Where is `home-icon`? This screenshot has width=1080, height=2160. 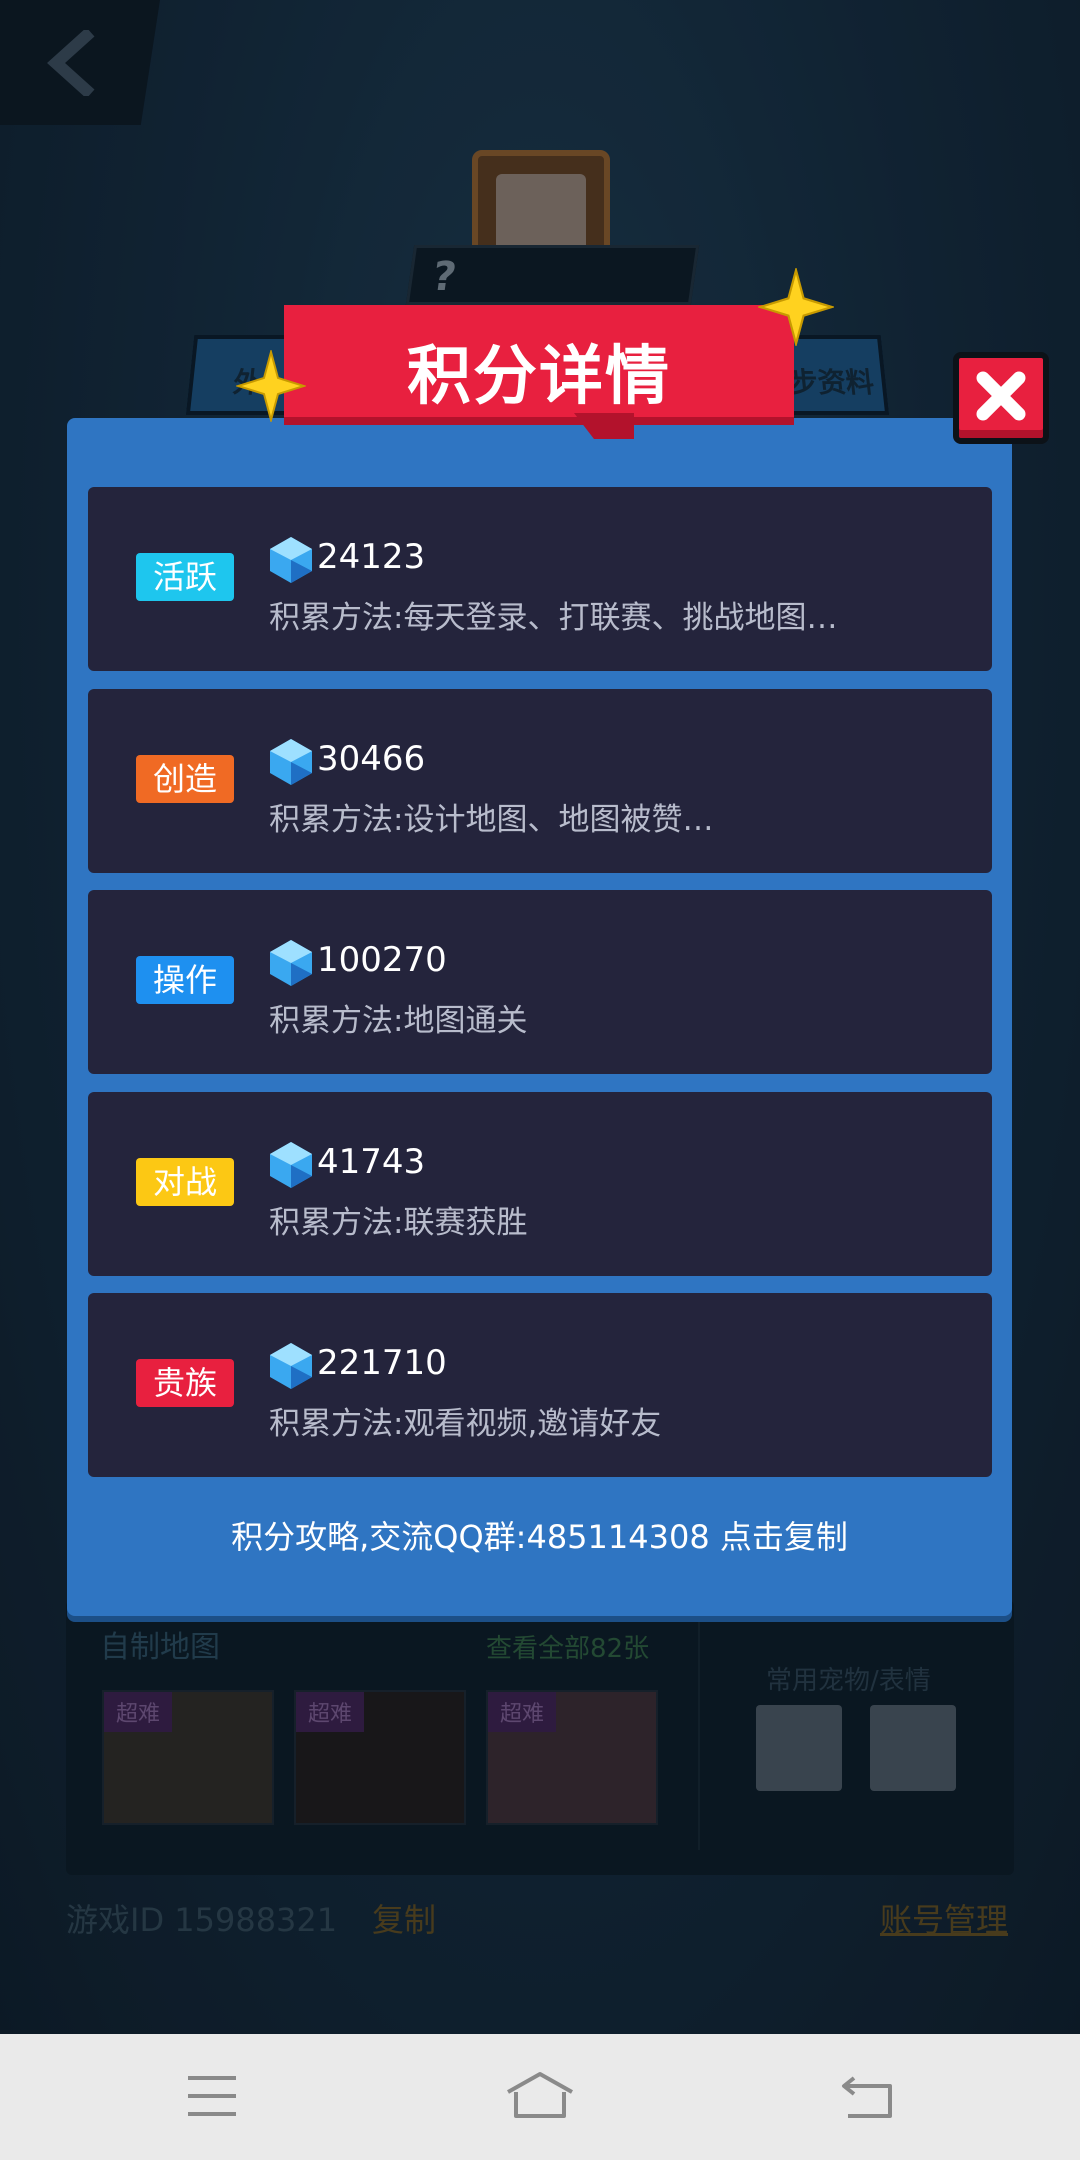
home-icon is located at coordinates (540, 2095).